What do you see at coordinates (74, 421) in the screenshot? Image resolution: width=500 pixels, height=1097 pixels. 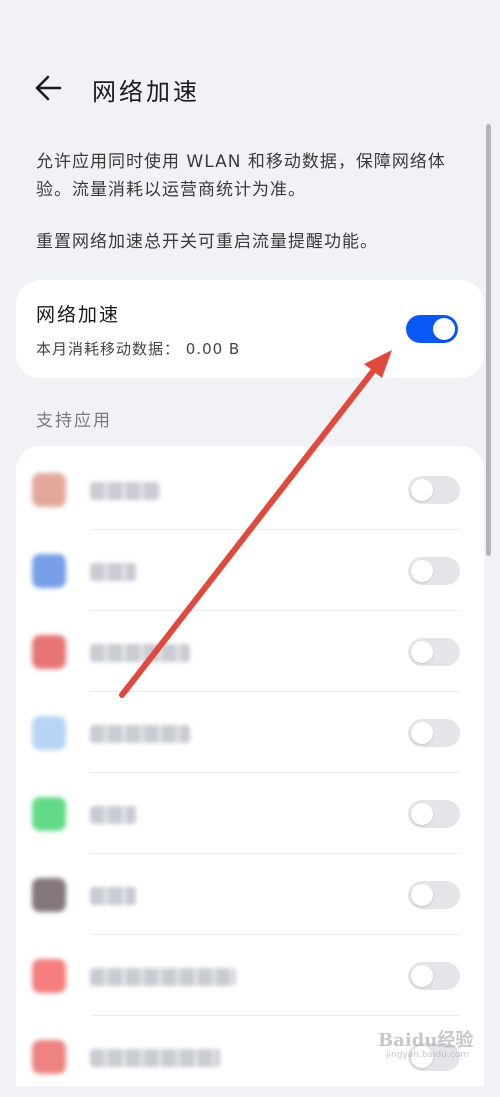 I see `supported-apps-heading: 支持应用` at bounding box center [74, 421].